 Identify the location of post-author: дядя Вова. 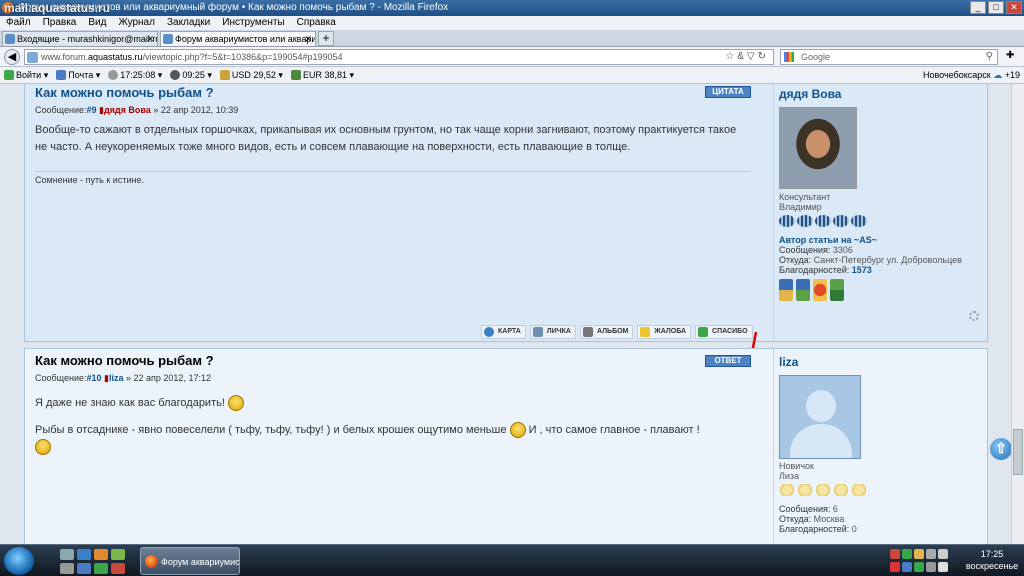
(127, 110).